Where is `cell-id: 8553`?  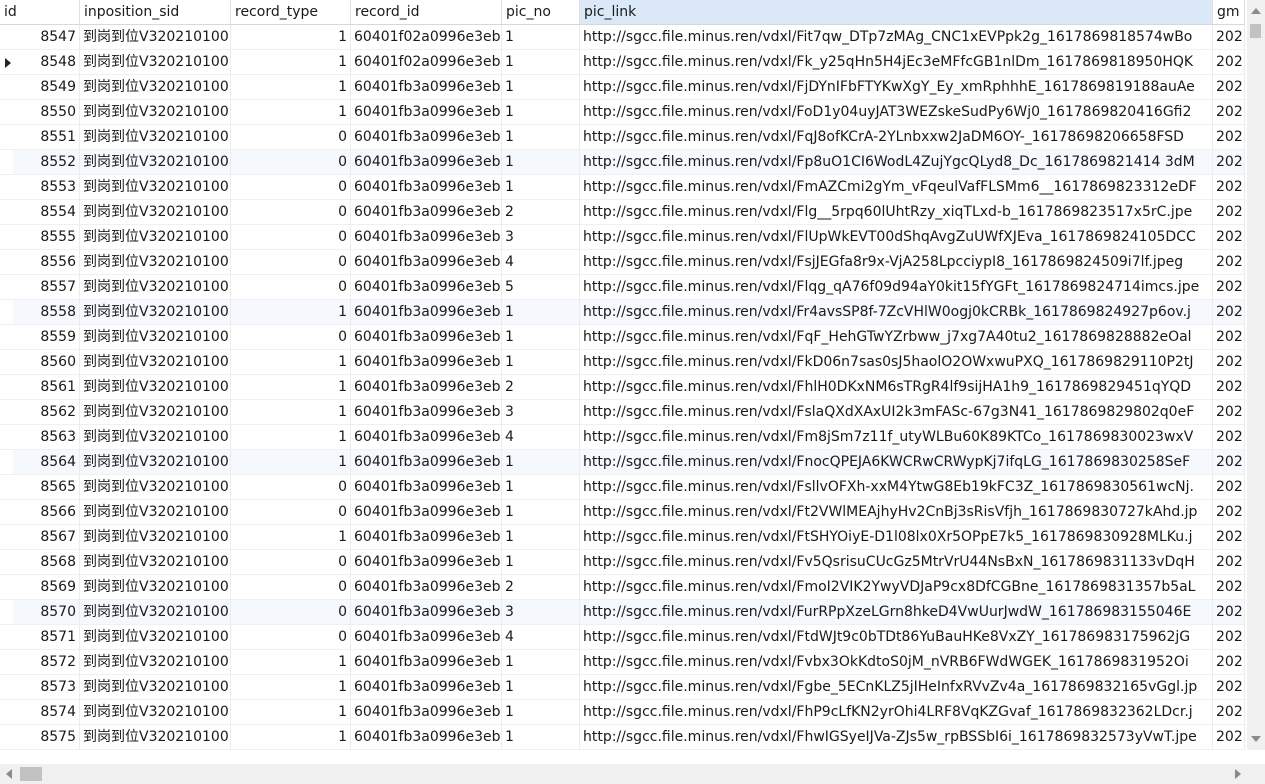 cell-id: 8553 is located at coordinates (46, 187).